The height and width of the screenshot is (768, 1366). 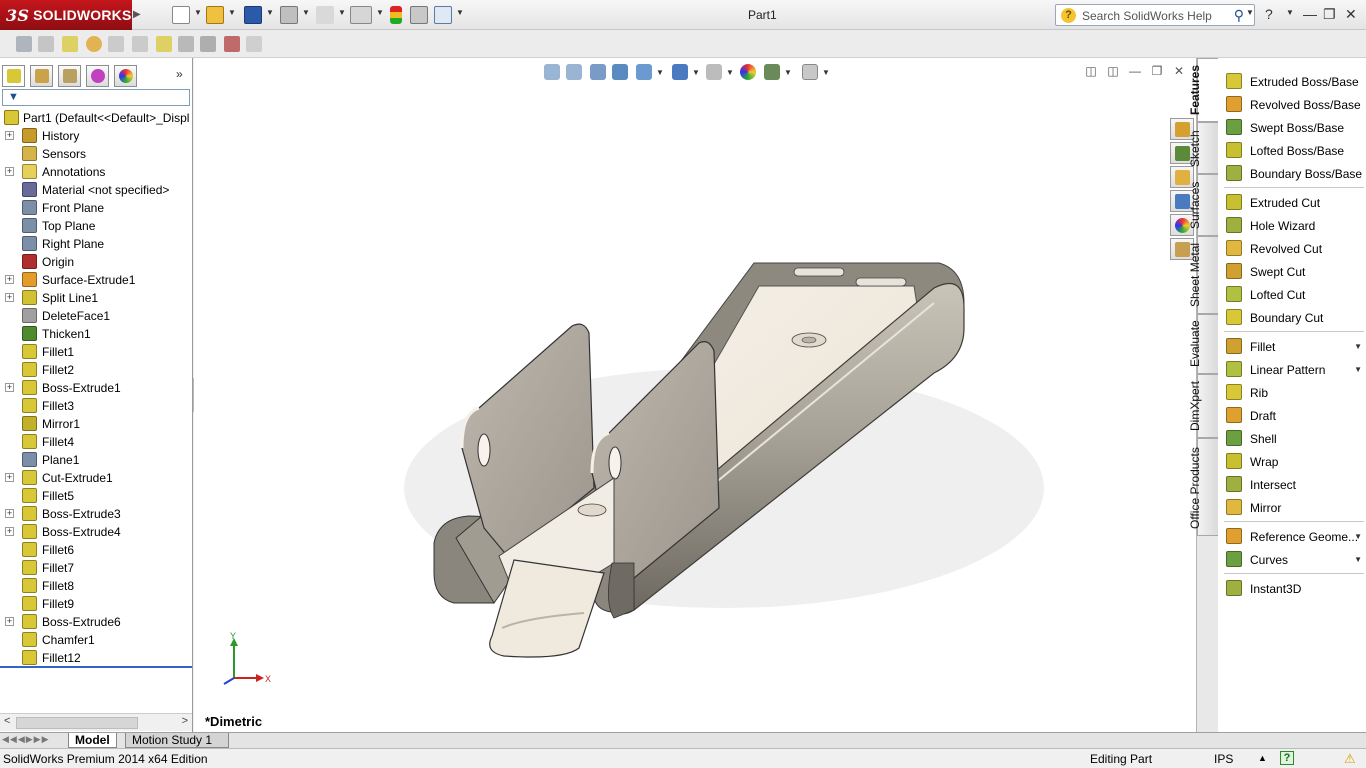 What do you see at coordinates (96, 568) in the screenshot?
I see `tree-item: Fillet7` at bounding box center [96, 568].